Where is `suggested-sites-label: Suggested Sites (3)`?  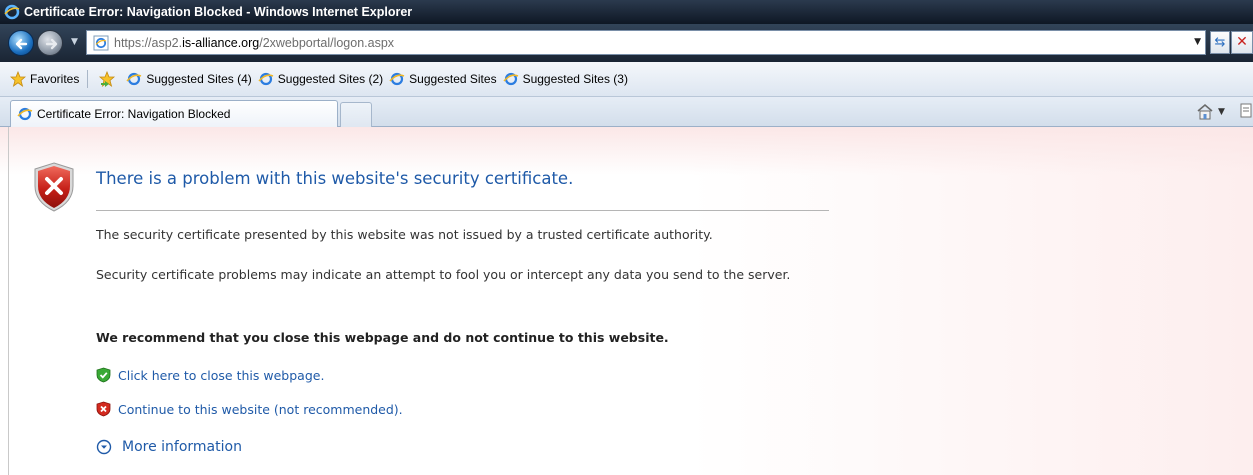 suggested-sites-label: Suggested Sites (3) is located at coordinates (575, 79).